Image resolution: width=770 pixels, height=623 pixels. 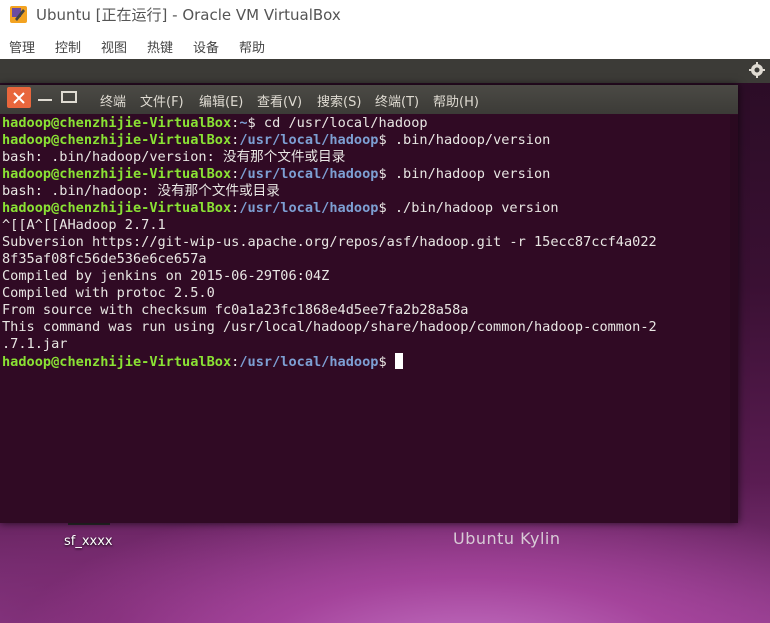 What do you see at coordinates (206, 46) in the screenshot?
I see `menu-devices: 设备` at bounding box center [206, 46].